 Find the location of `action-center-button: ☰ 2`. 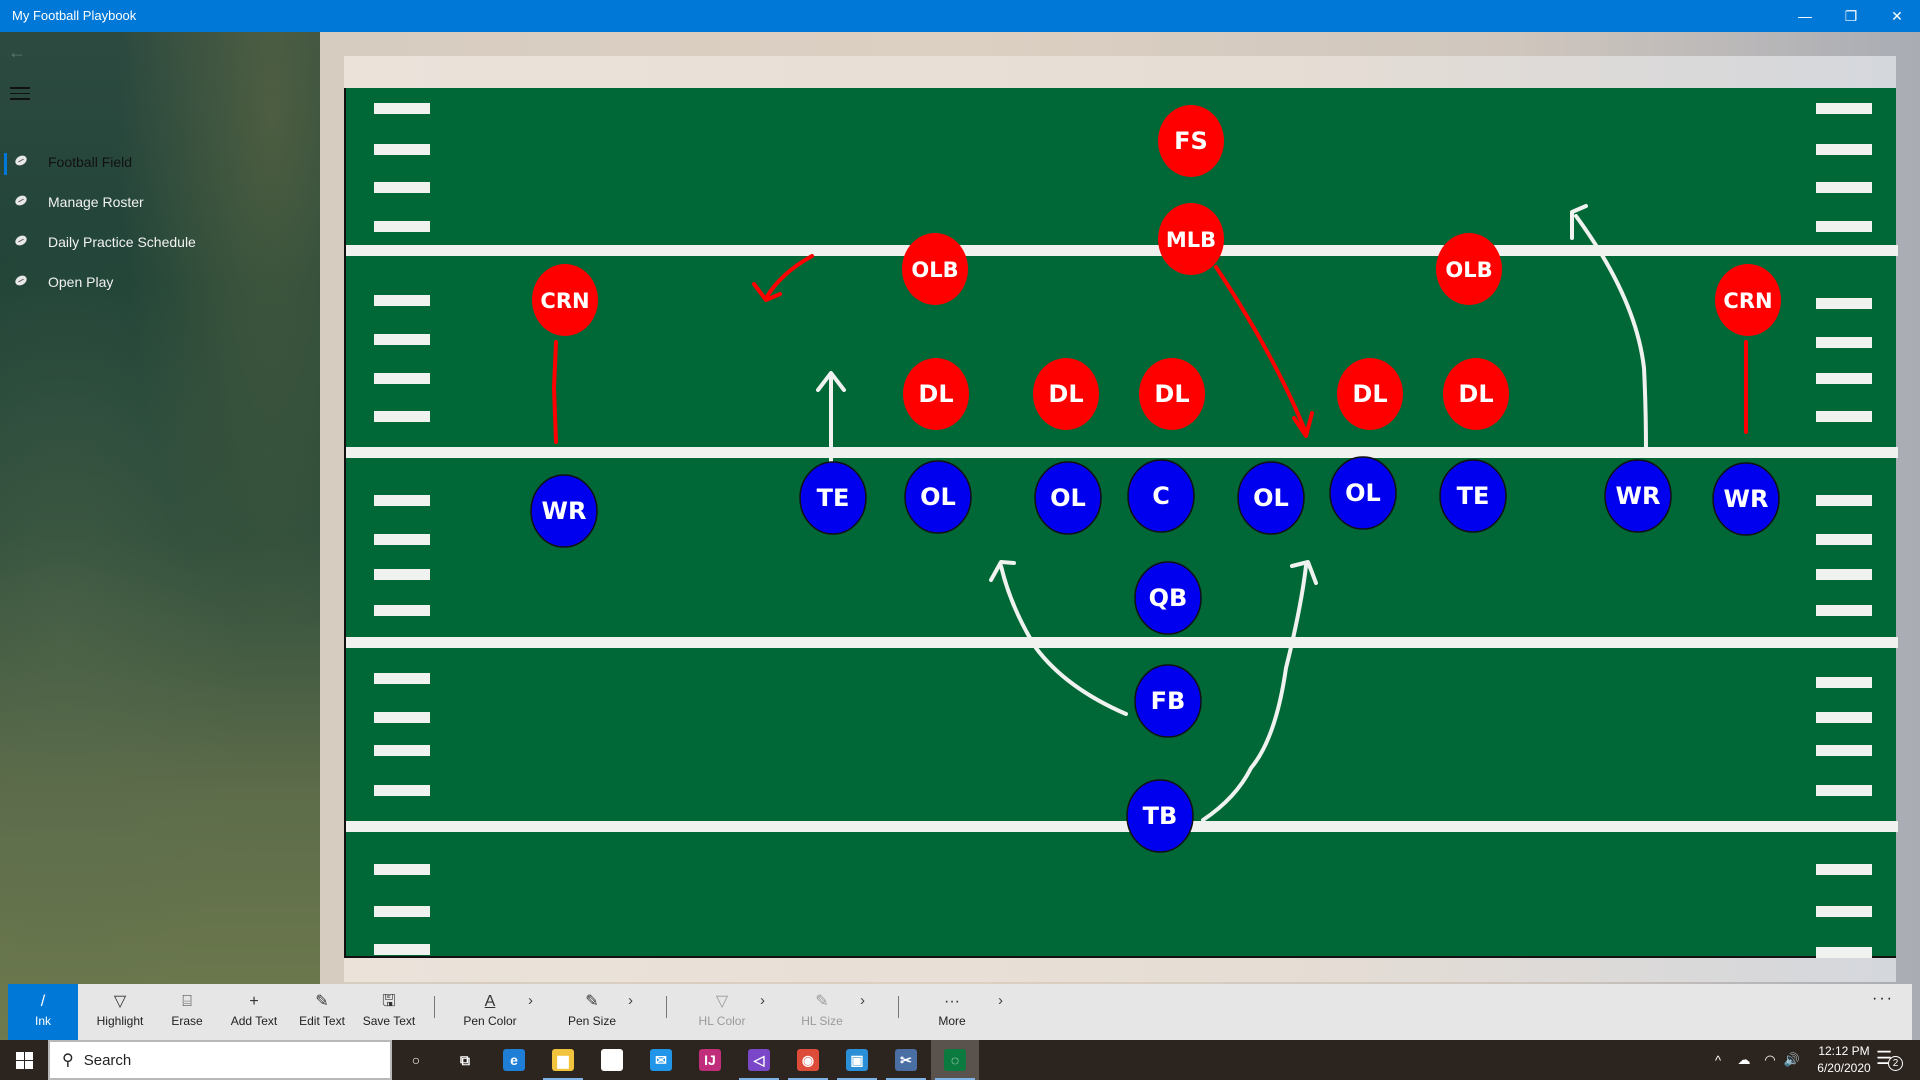

action-center-button: ☰ 2 is located at coordinates (1889, 1060).